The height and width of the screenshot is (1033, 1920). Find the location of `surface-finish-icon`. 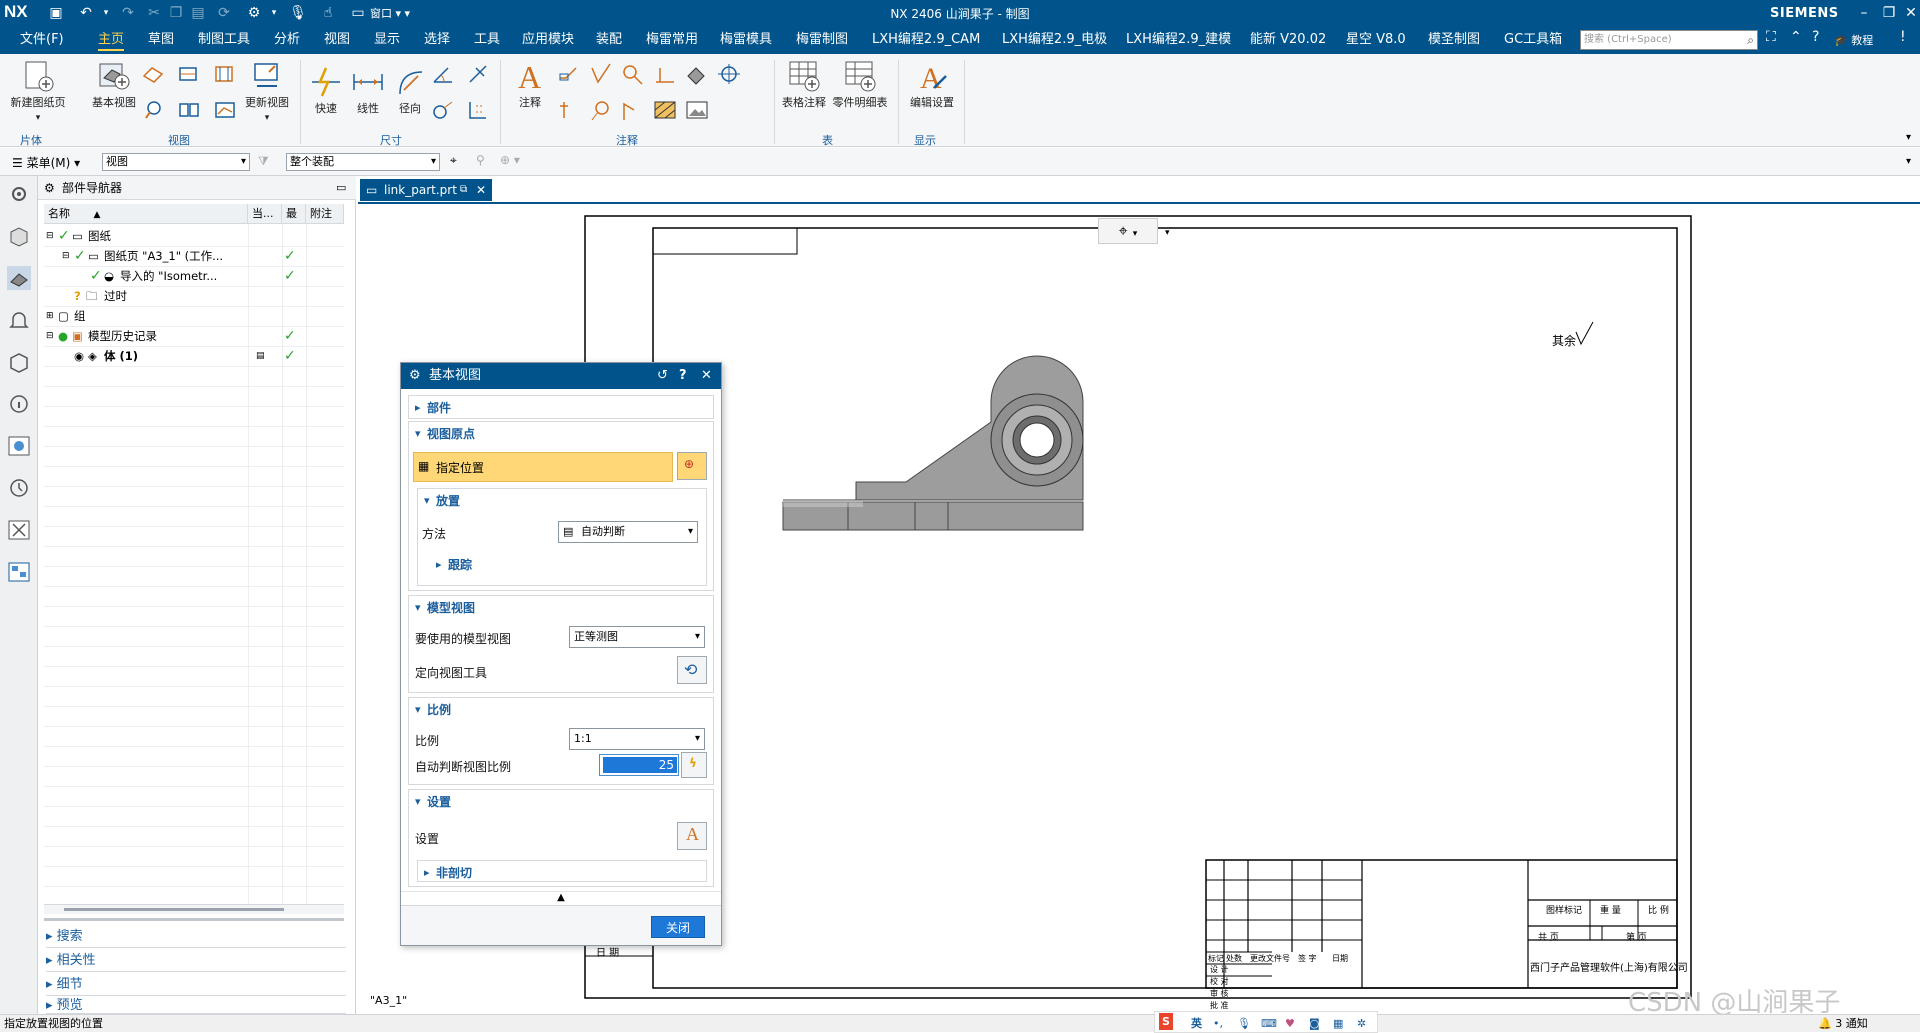

surface-finish-icon is located at coordinates (601, 74).